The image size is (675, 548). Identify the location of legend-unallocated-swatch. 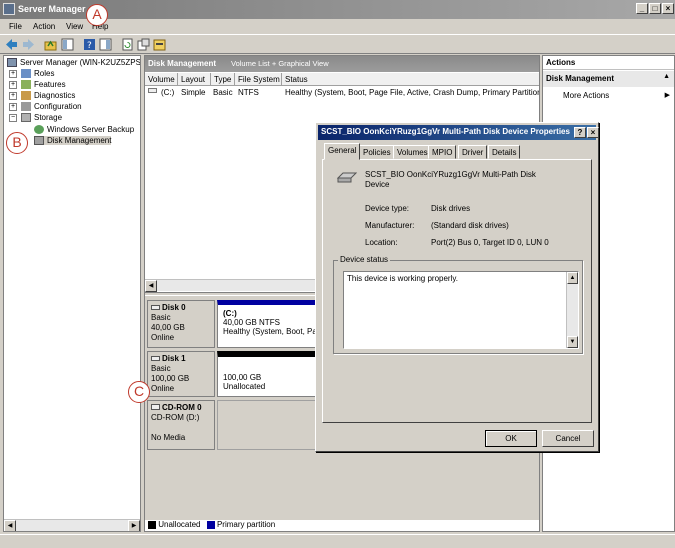
(152, 524).